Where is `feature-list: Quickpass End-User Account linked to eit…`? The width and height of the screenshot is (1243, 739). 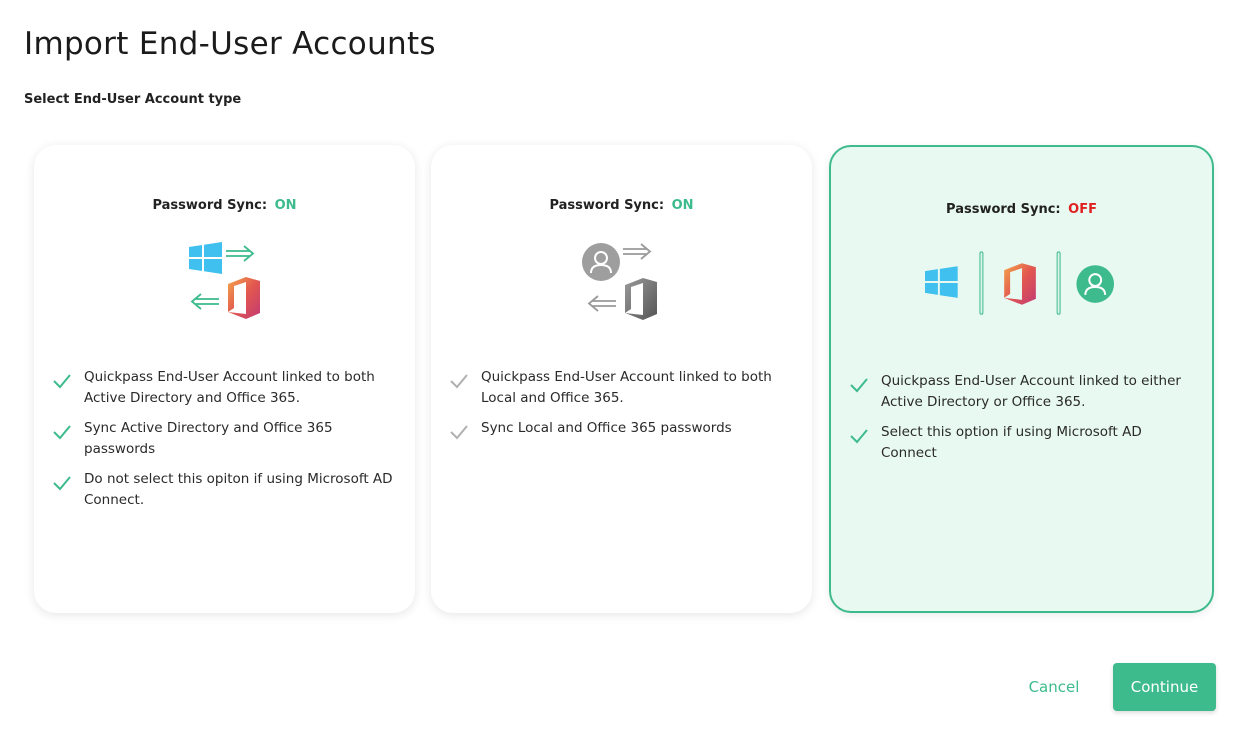 feature-list: Quickpass End-User Account linked to eit… is located at coordinates (1024, 422).